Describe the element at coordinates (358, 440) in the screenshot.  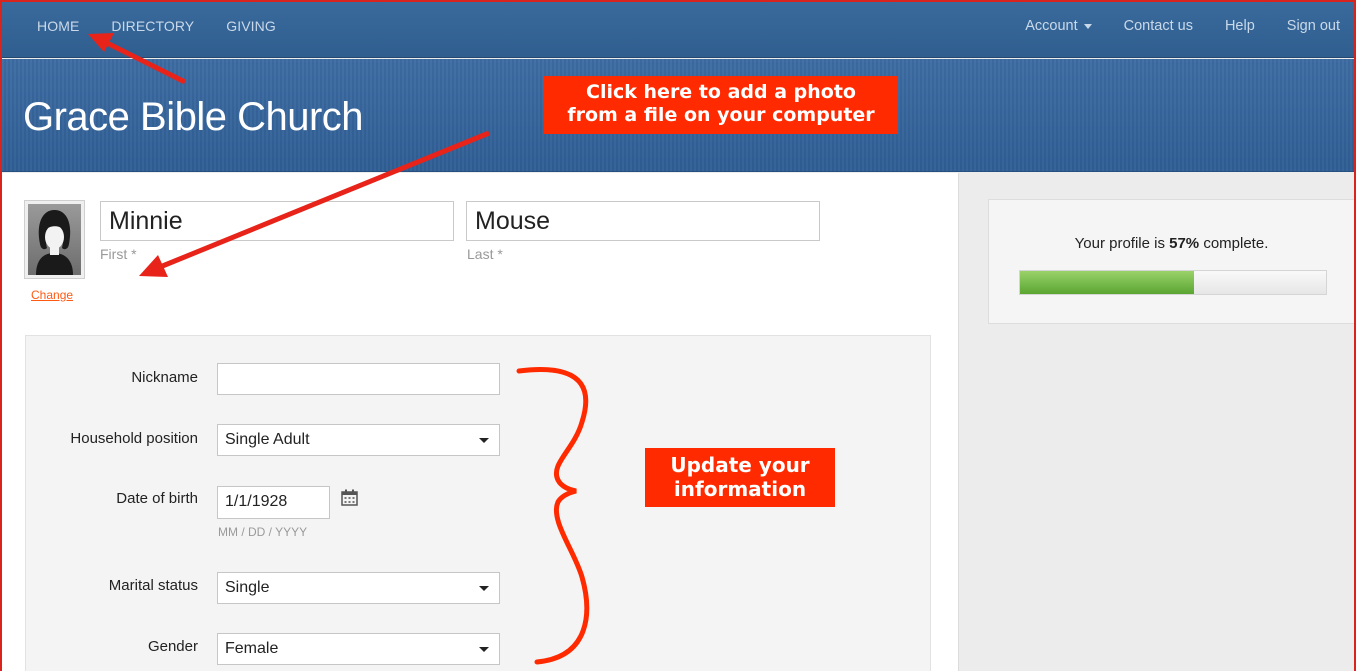
I see `household-select: Single Adult` at that location.